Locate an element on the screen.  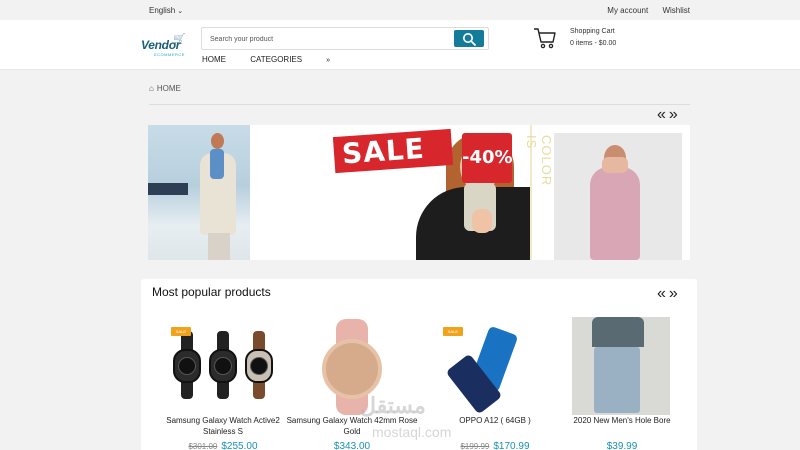
cart-icon is located at coordinates (545, 38).